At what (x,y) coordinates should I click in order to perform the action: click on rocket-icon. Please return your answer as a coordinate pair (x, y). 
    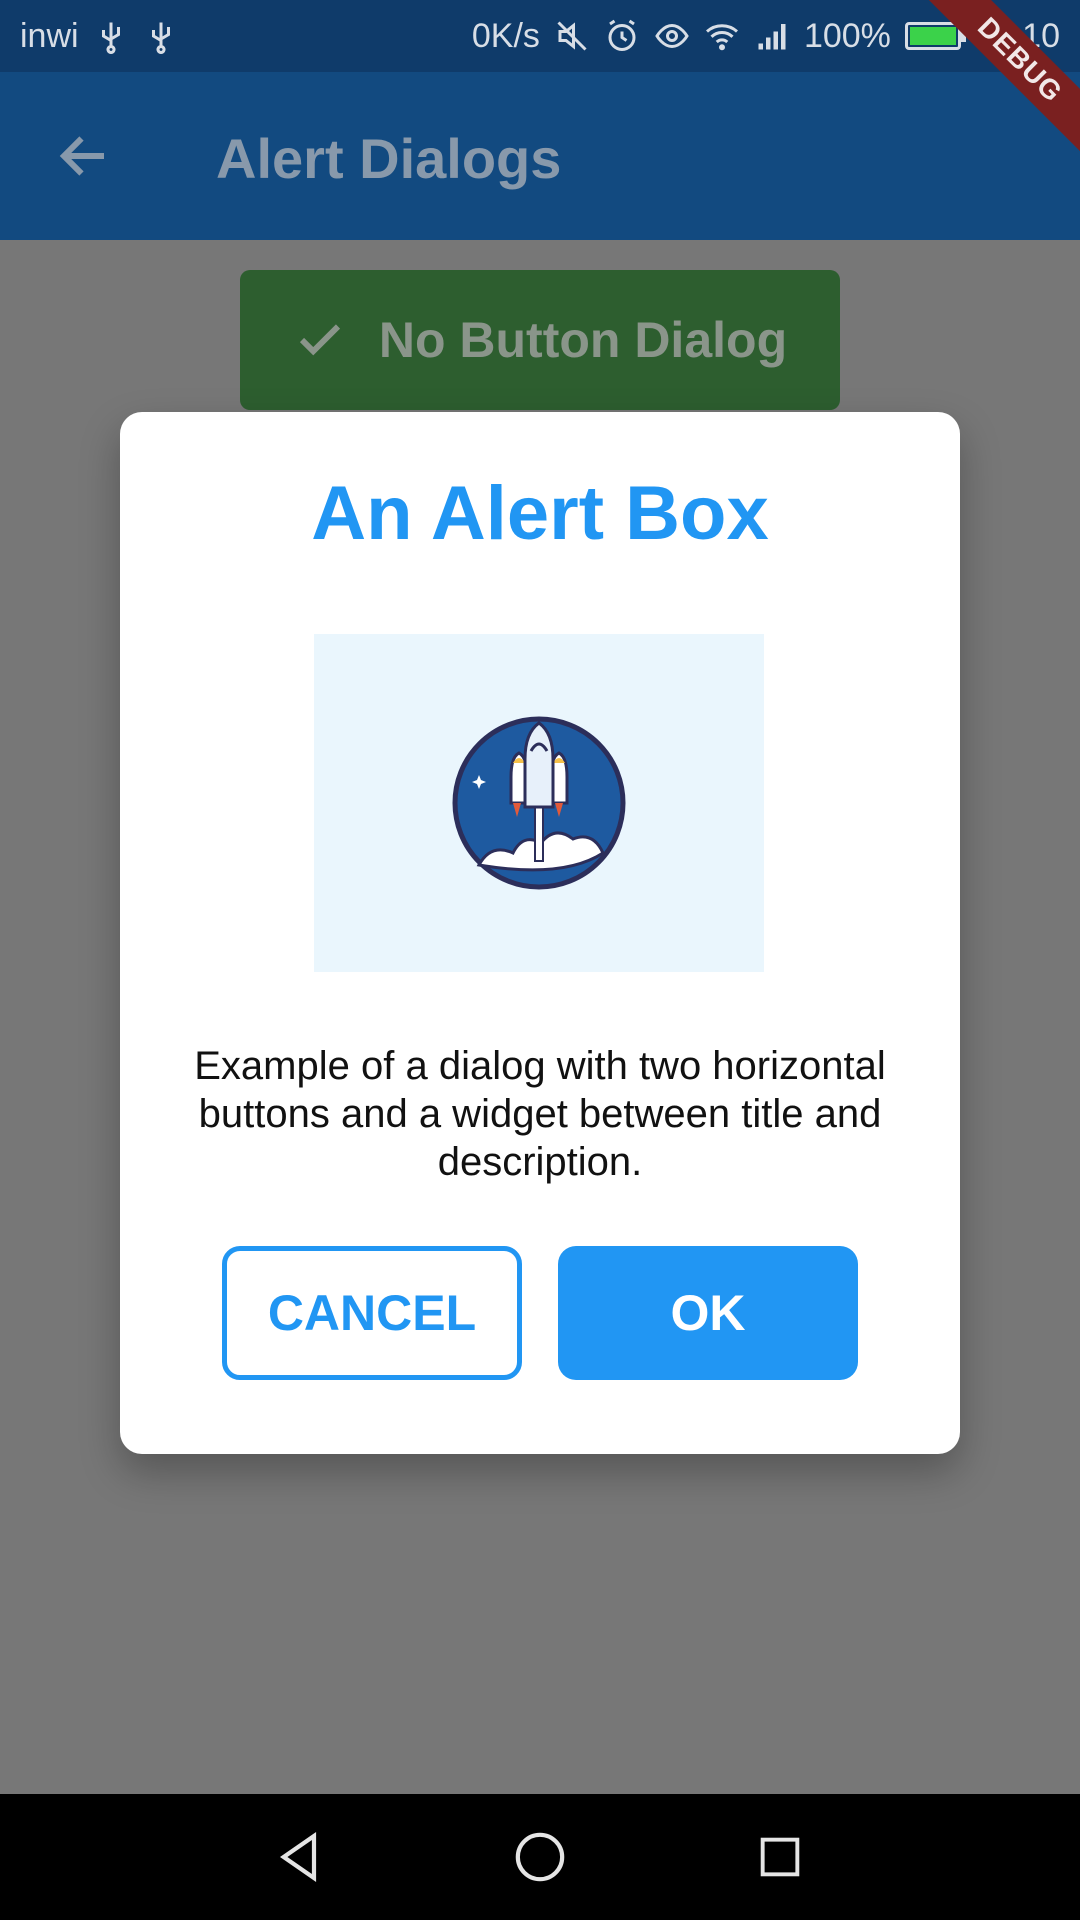
    Looking at the image, I should click on (539, 803).